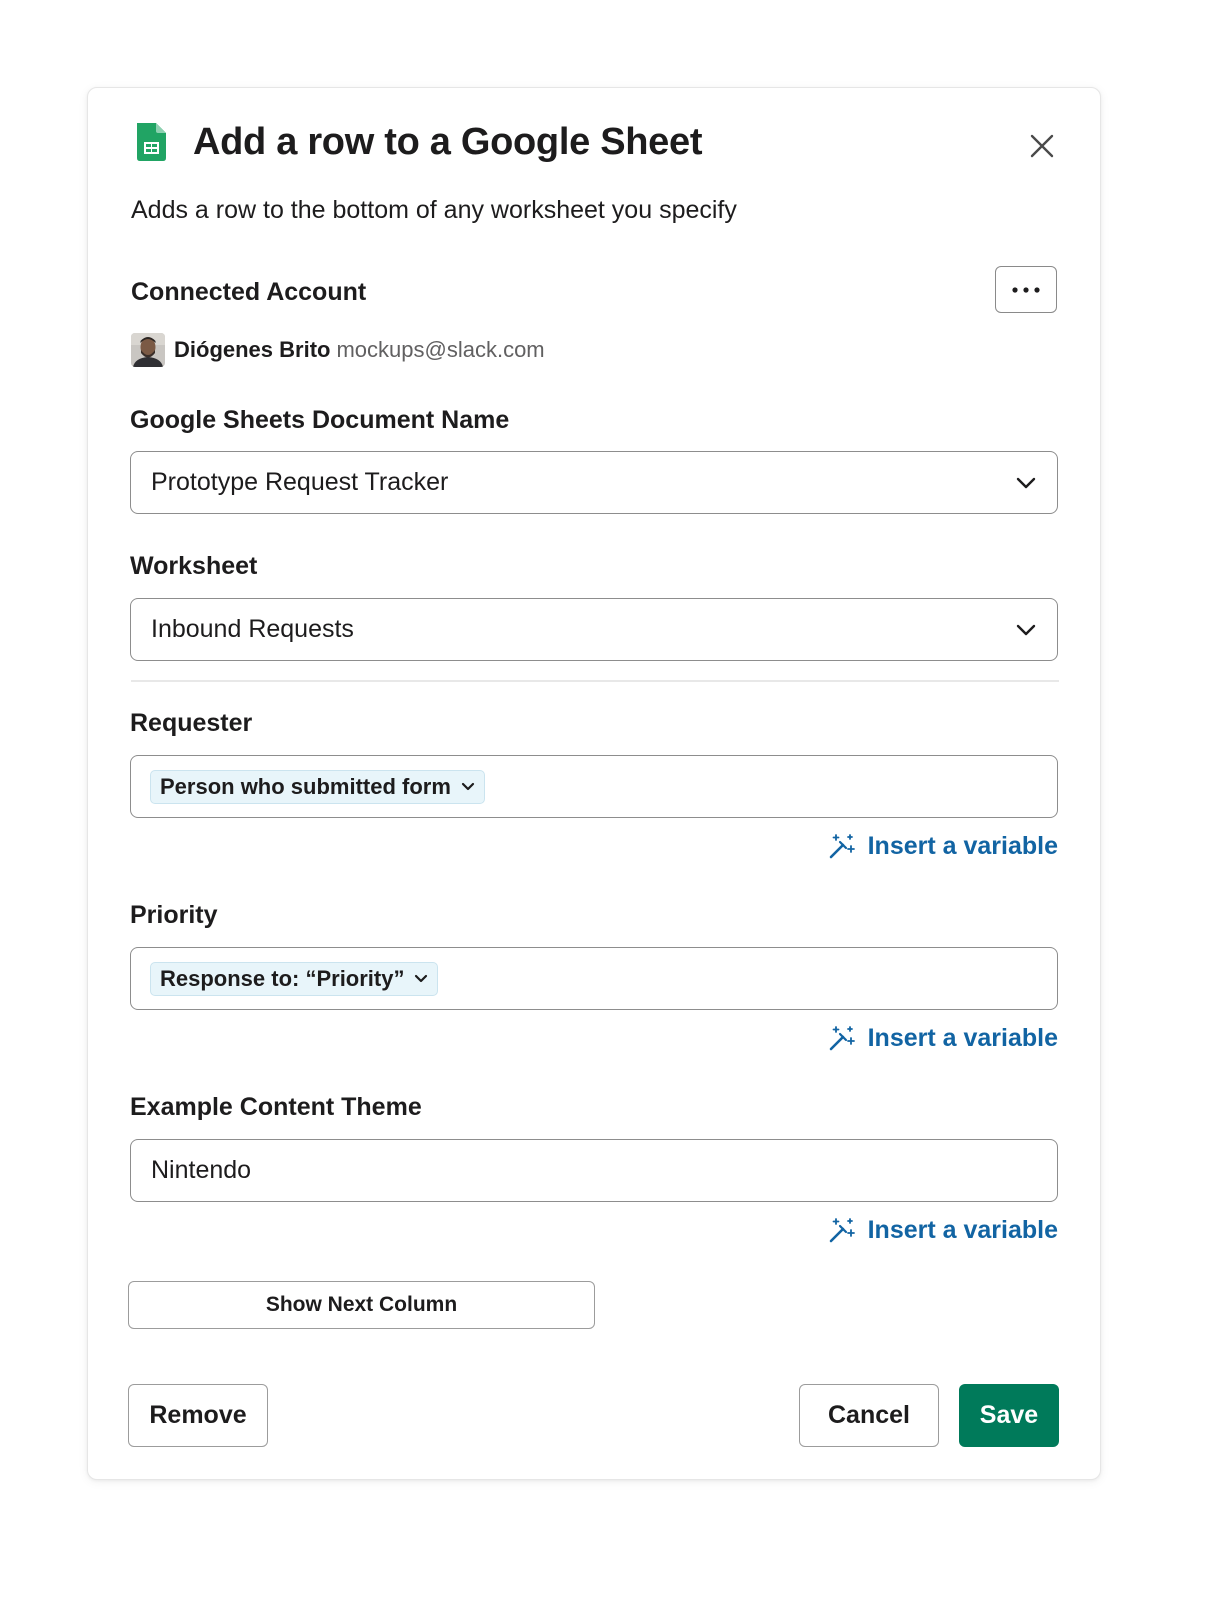  What do you see at coordinates (594, 1170) in the screenshot?
I see `content-theme-input: Nintendo` at bounding box center [594, 1170].